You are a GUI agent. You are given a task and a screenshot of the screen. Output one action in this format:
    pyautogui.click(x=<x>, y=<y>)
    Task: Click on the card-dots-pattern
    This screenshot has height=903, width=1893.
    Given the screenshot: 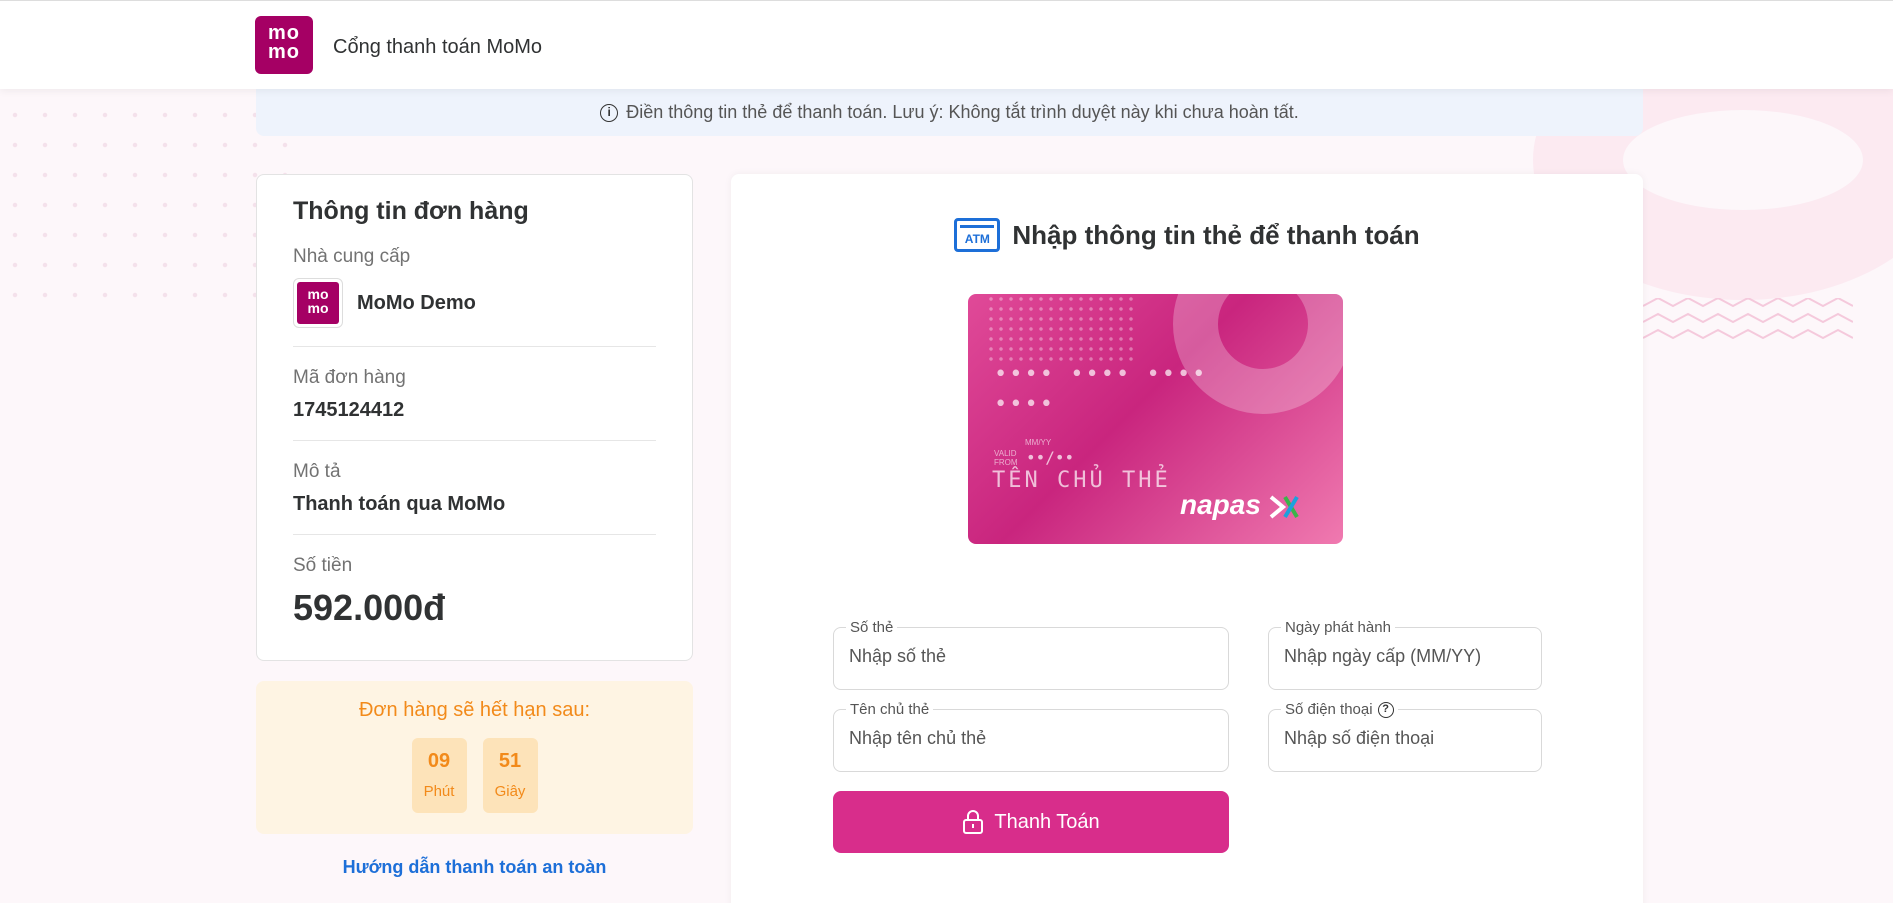 What is the action you would take?
    pyautogui.click(x=1061, y=329)
    